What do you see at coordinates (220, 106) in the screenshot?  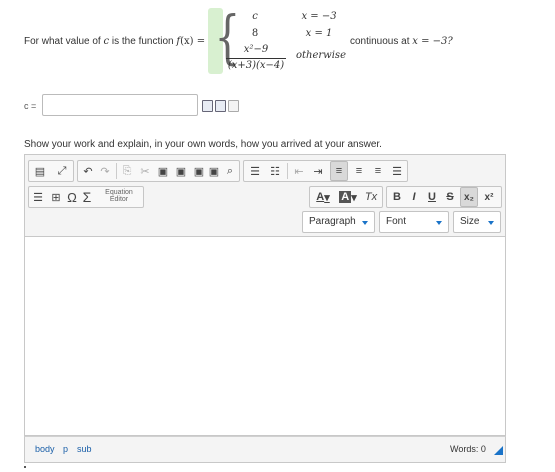 I see `math-templates-icon` at bounding box center [220, 106].